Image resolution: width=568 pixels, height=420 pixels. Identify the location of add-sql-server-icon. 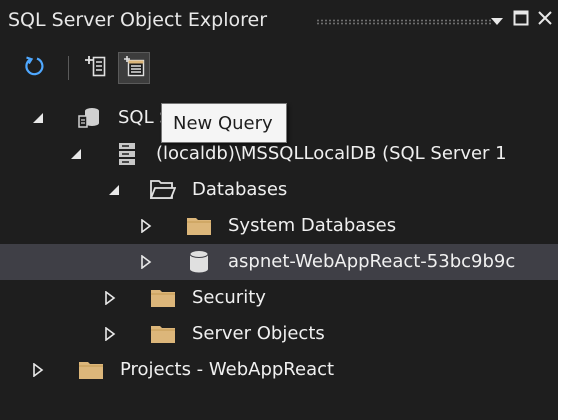
(96, 68).